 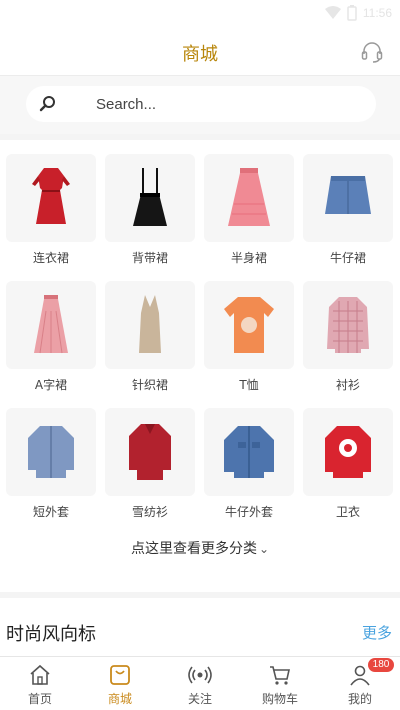 What do you see at coordinates (47, 104) in the screenshot?
I see `search-icon` at bounding box center [47, 104].